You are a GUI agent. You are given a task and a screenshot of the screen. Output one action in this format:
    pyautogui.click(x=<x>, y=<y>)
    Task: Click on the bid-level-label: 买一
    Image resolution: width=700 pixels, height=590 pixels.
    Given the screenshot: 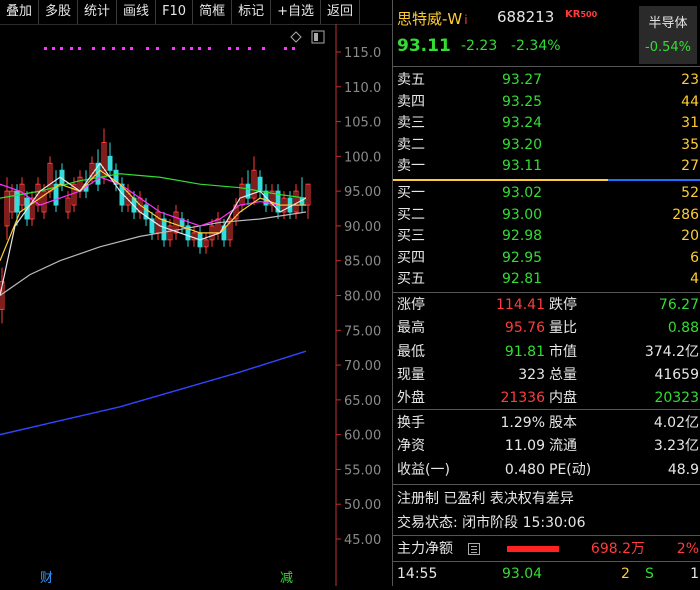 What is the action you would take?
    pyautogui.click(x=411, y=193)
    